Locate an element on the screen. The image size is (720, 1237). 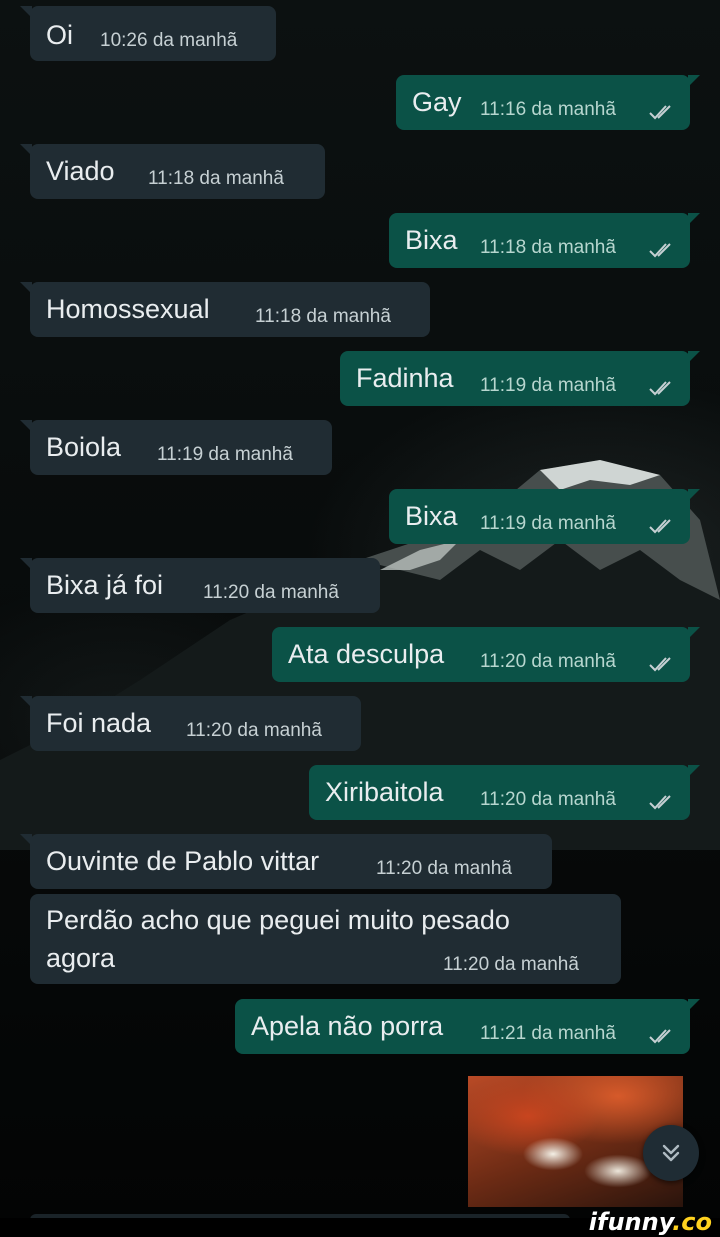
outgoing-message: Bixa 11:18 da manhã is located at coordinates (544, 240).